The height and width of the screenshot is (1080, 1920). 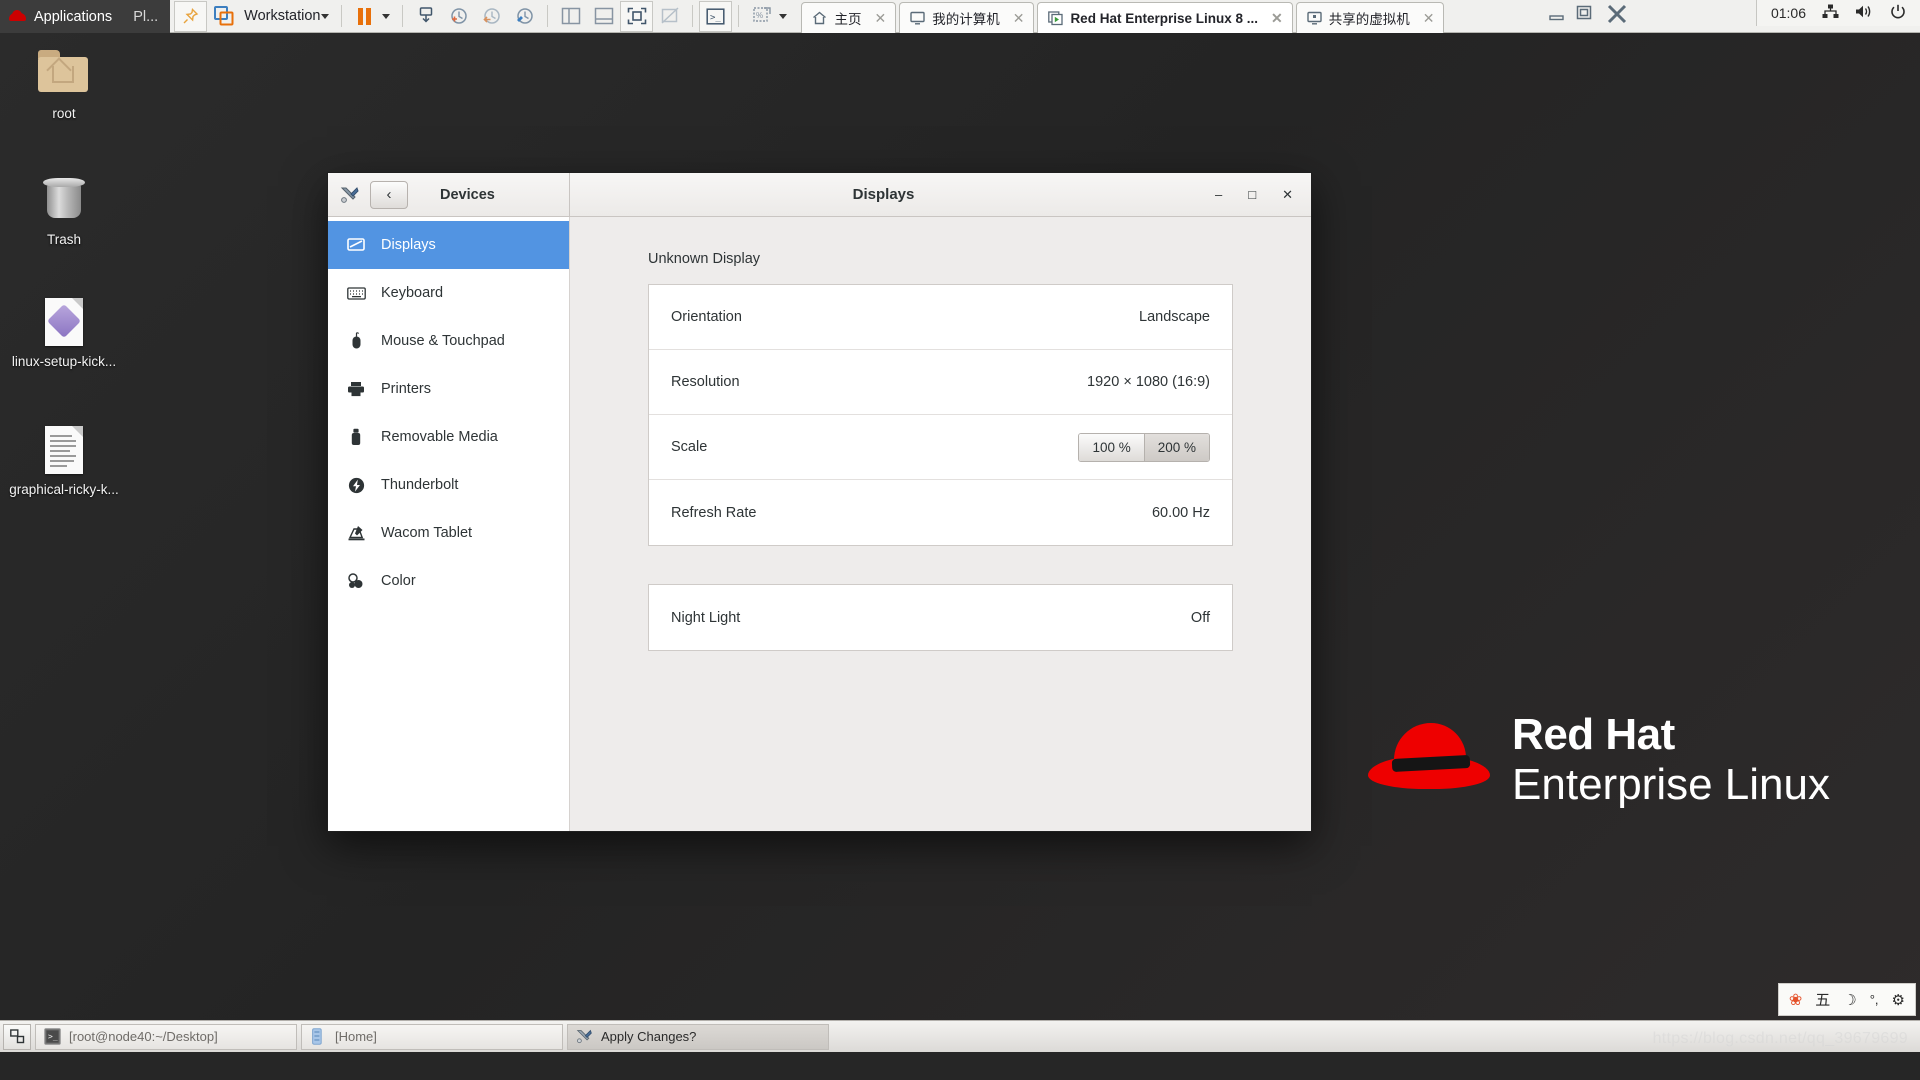 I want to click on row-label: Orientation, so click(x=706, y=317).